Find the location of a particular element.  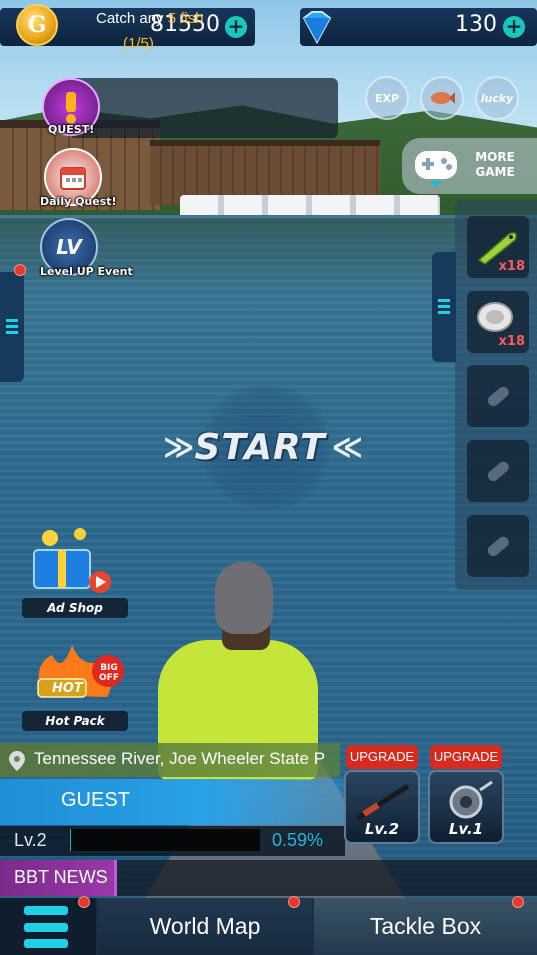

xp-progress-bar is located at coordinates (165, 840).